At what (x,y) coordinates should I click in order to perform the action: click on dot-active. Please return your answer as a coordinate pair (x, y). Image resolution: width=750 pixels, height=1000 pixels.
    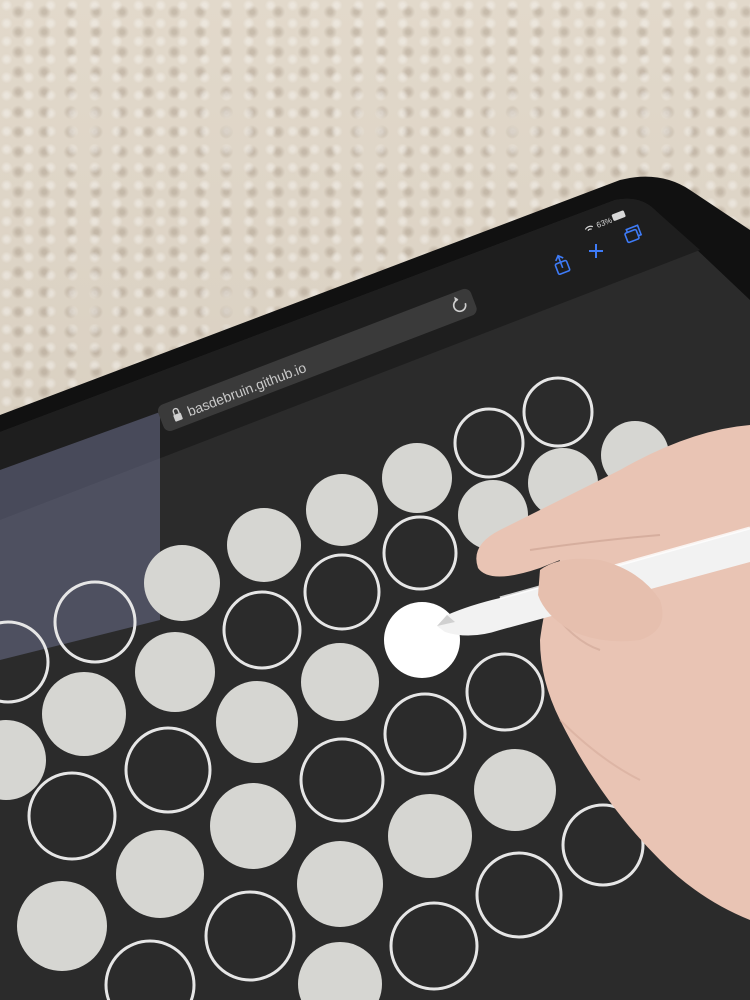
    Looking at the image, I should click on (422, 640).